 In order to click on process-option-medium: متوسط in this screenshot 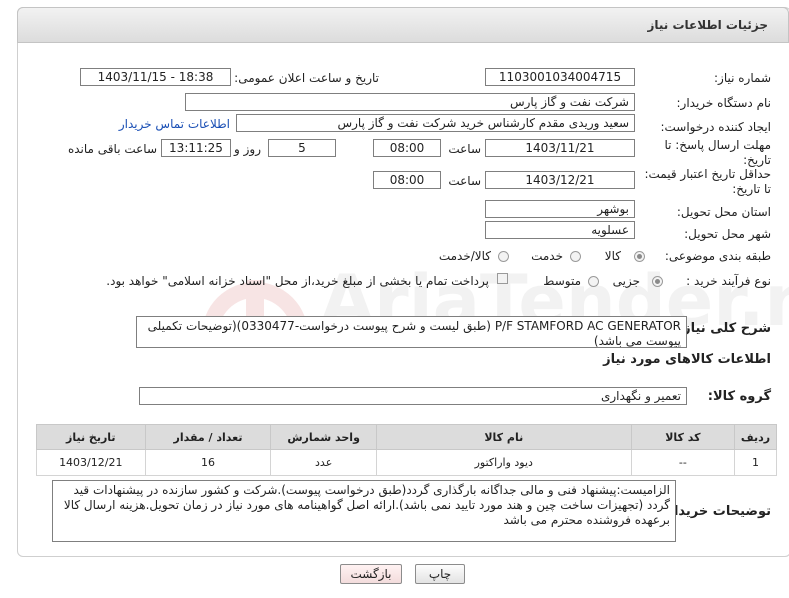, I will do `click(562, 281)`.